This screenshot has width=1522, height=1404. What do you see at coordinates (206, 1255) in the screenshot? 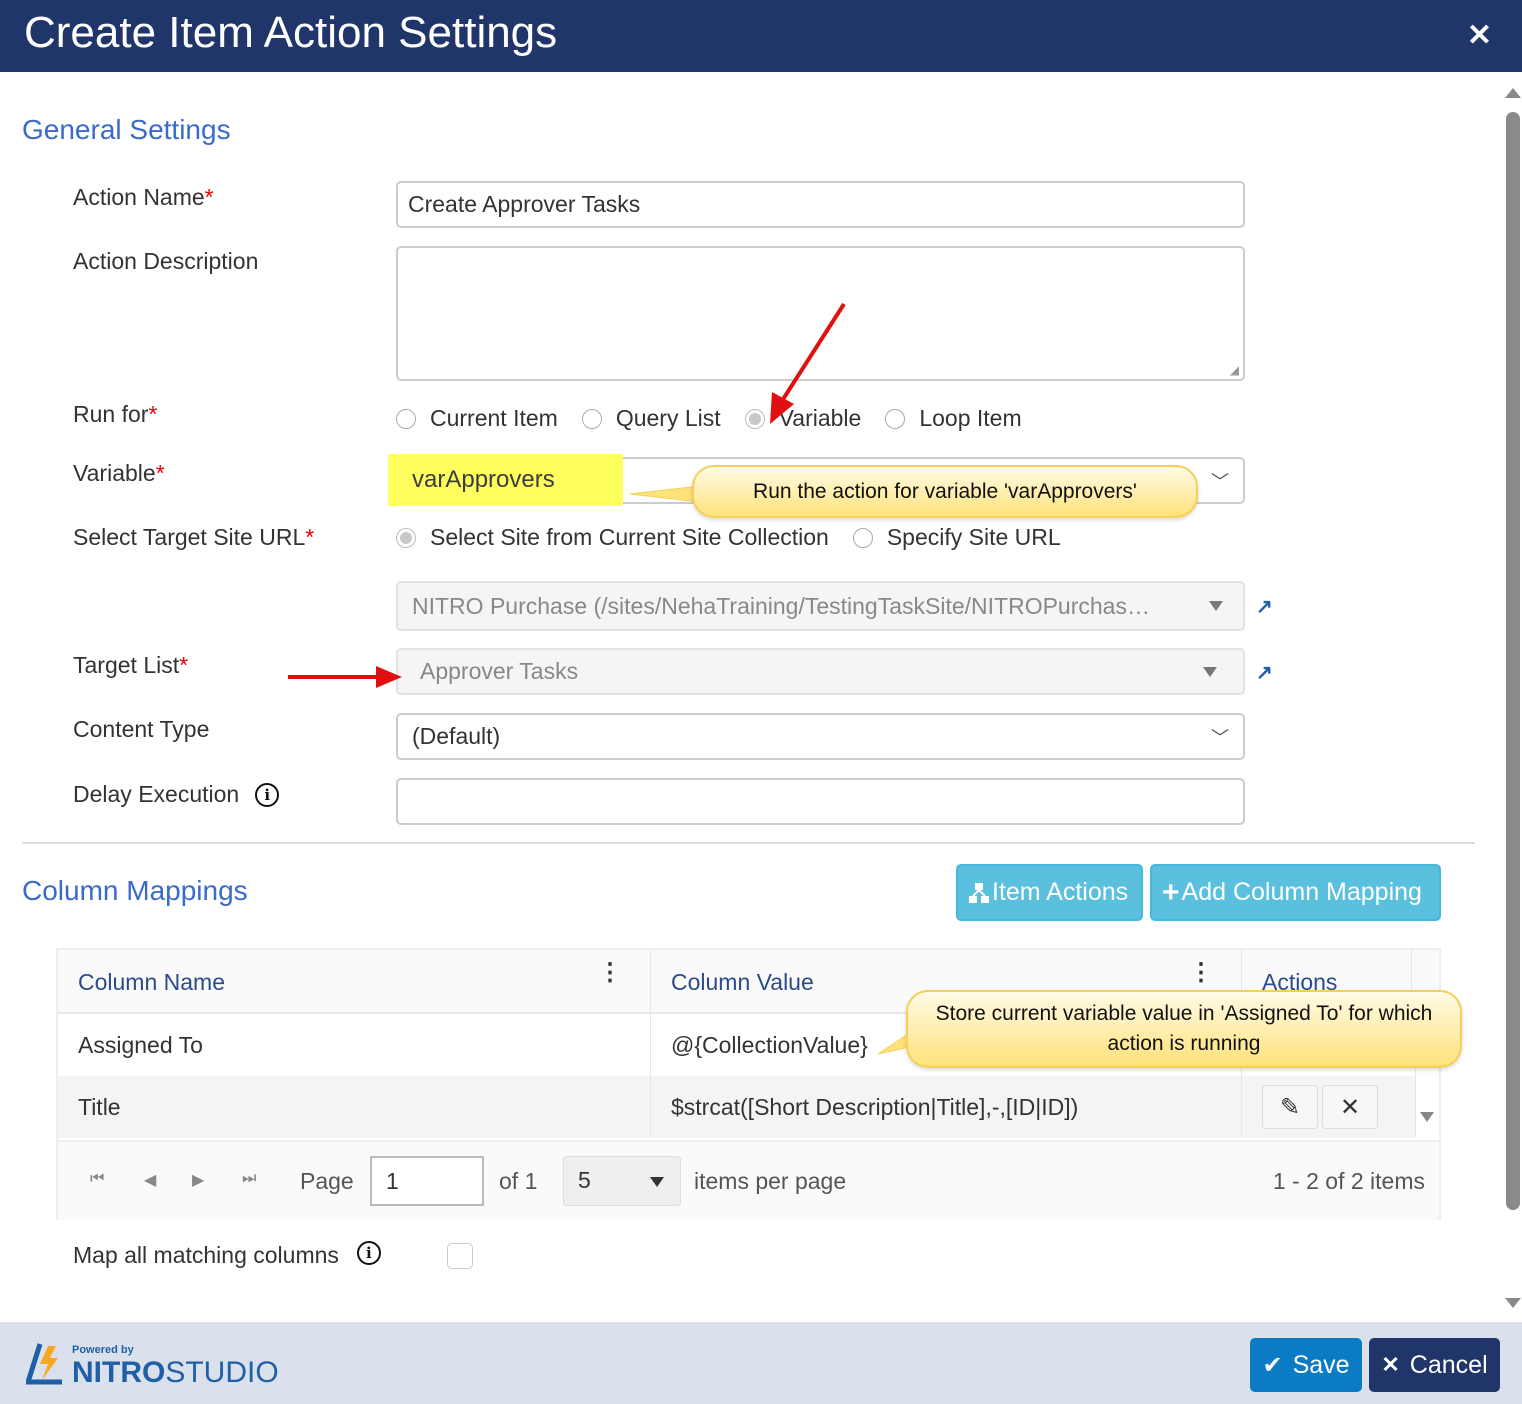
I see `map-all-label-text: Map all matching columns` at bounding box center [206, 1255].